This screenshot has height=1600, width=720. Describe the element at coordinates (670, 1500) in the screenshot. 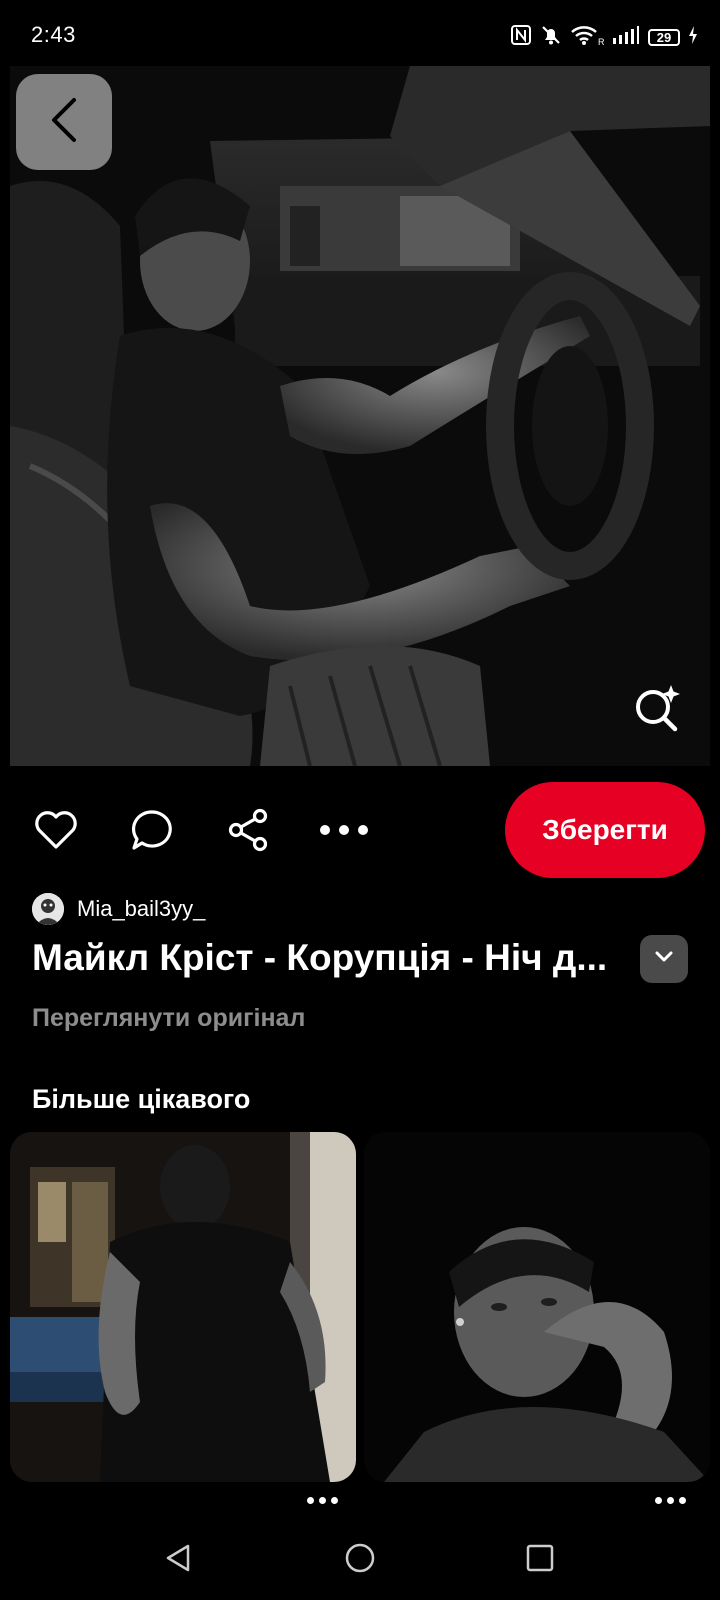

I see `related-pin-2-more` at that location.